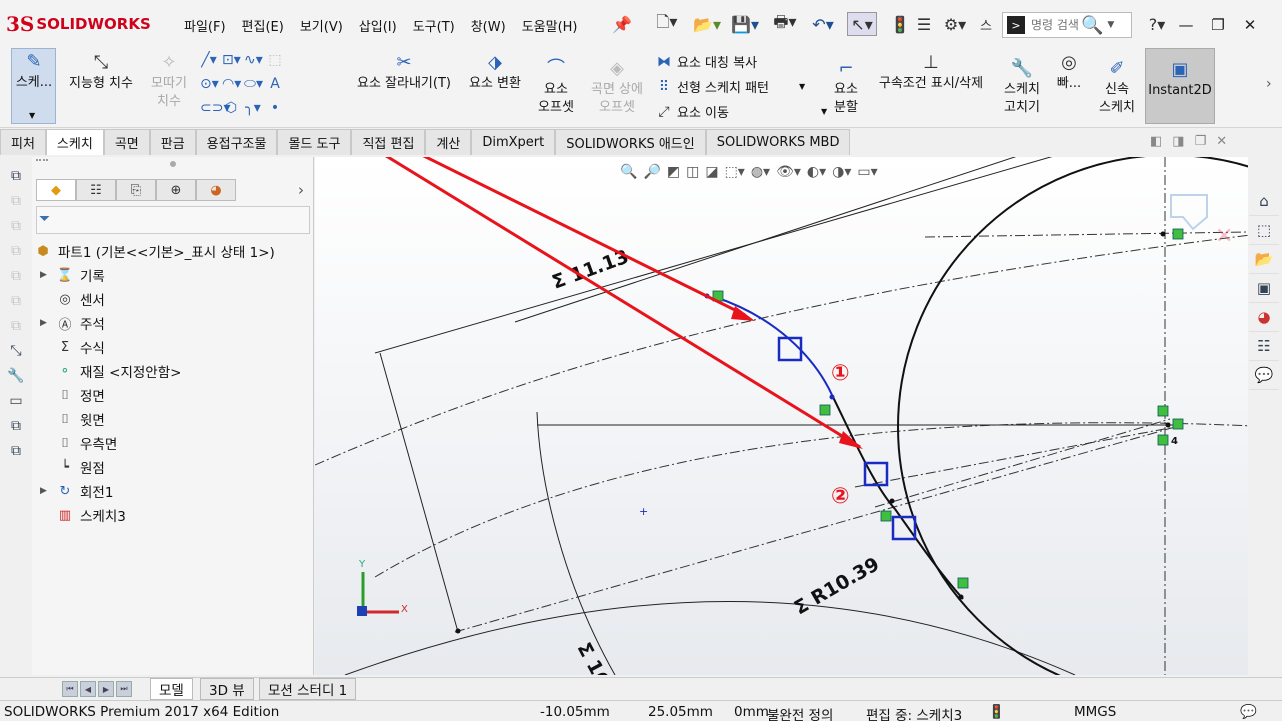 The height and width of the screenshot is (721, 1282). I want to click on tree-item-material: ⚬ 재질 <지정안함>, so click(173, 371).